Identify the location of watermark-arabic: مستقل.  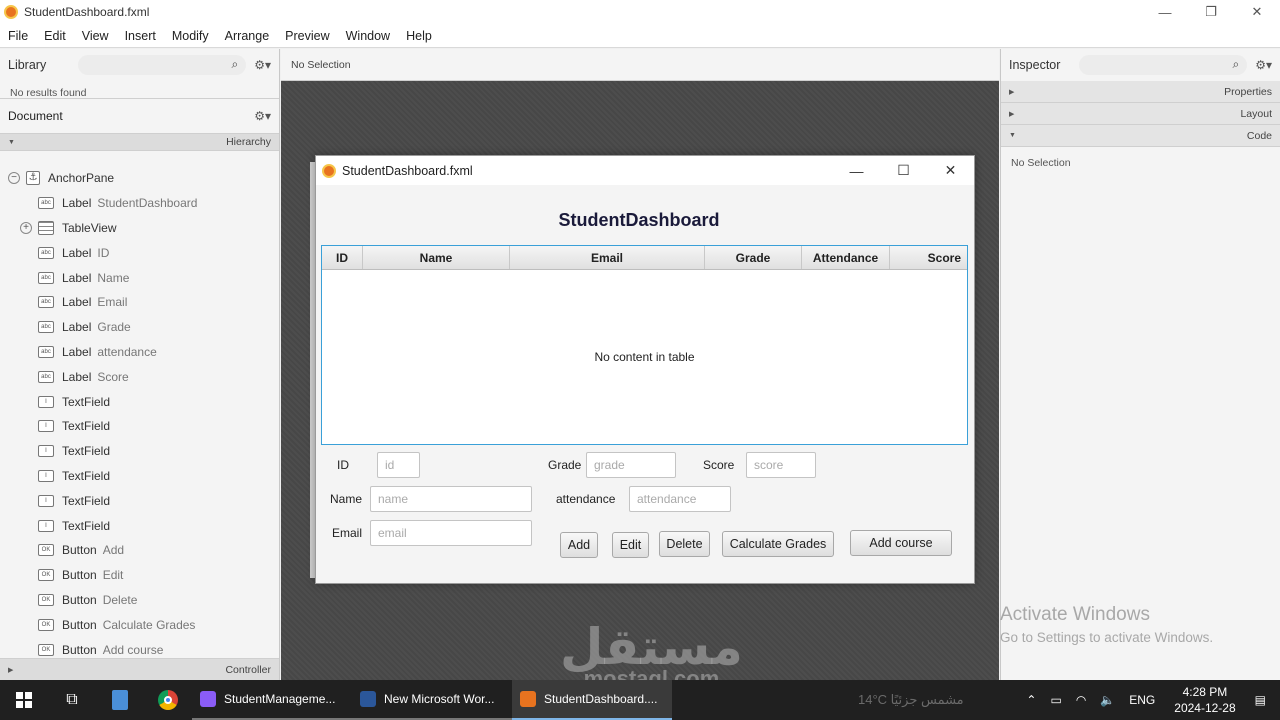
(651, 647).